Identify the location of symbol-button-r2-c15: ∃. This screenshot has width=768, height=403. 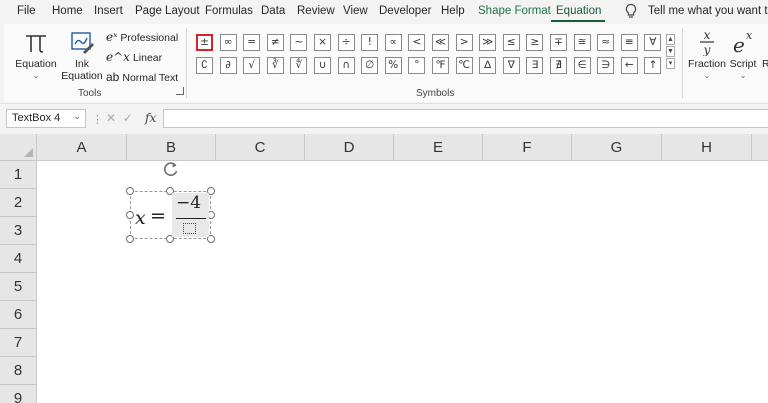
(535, 65).